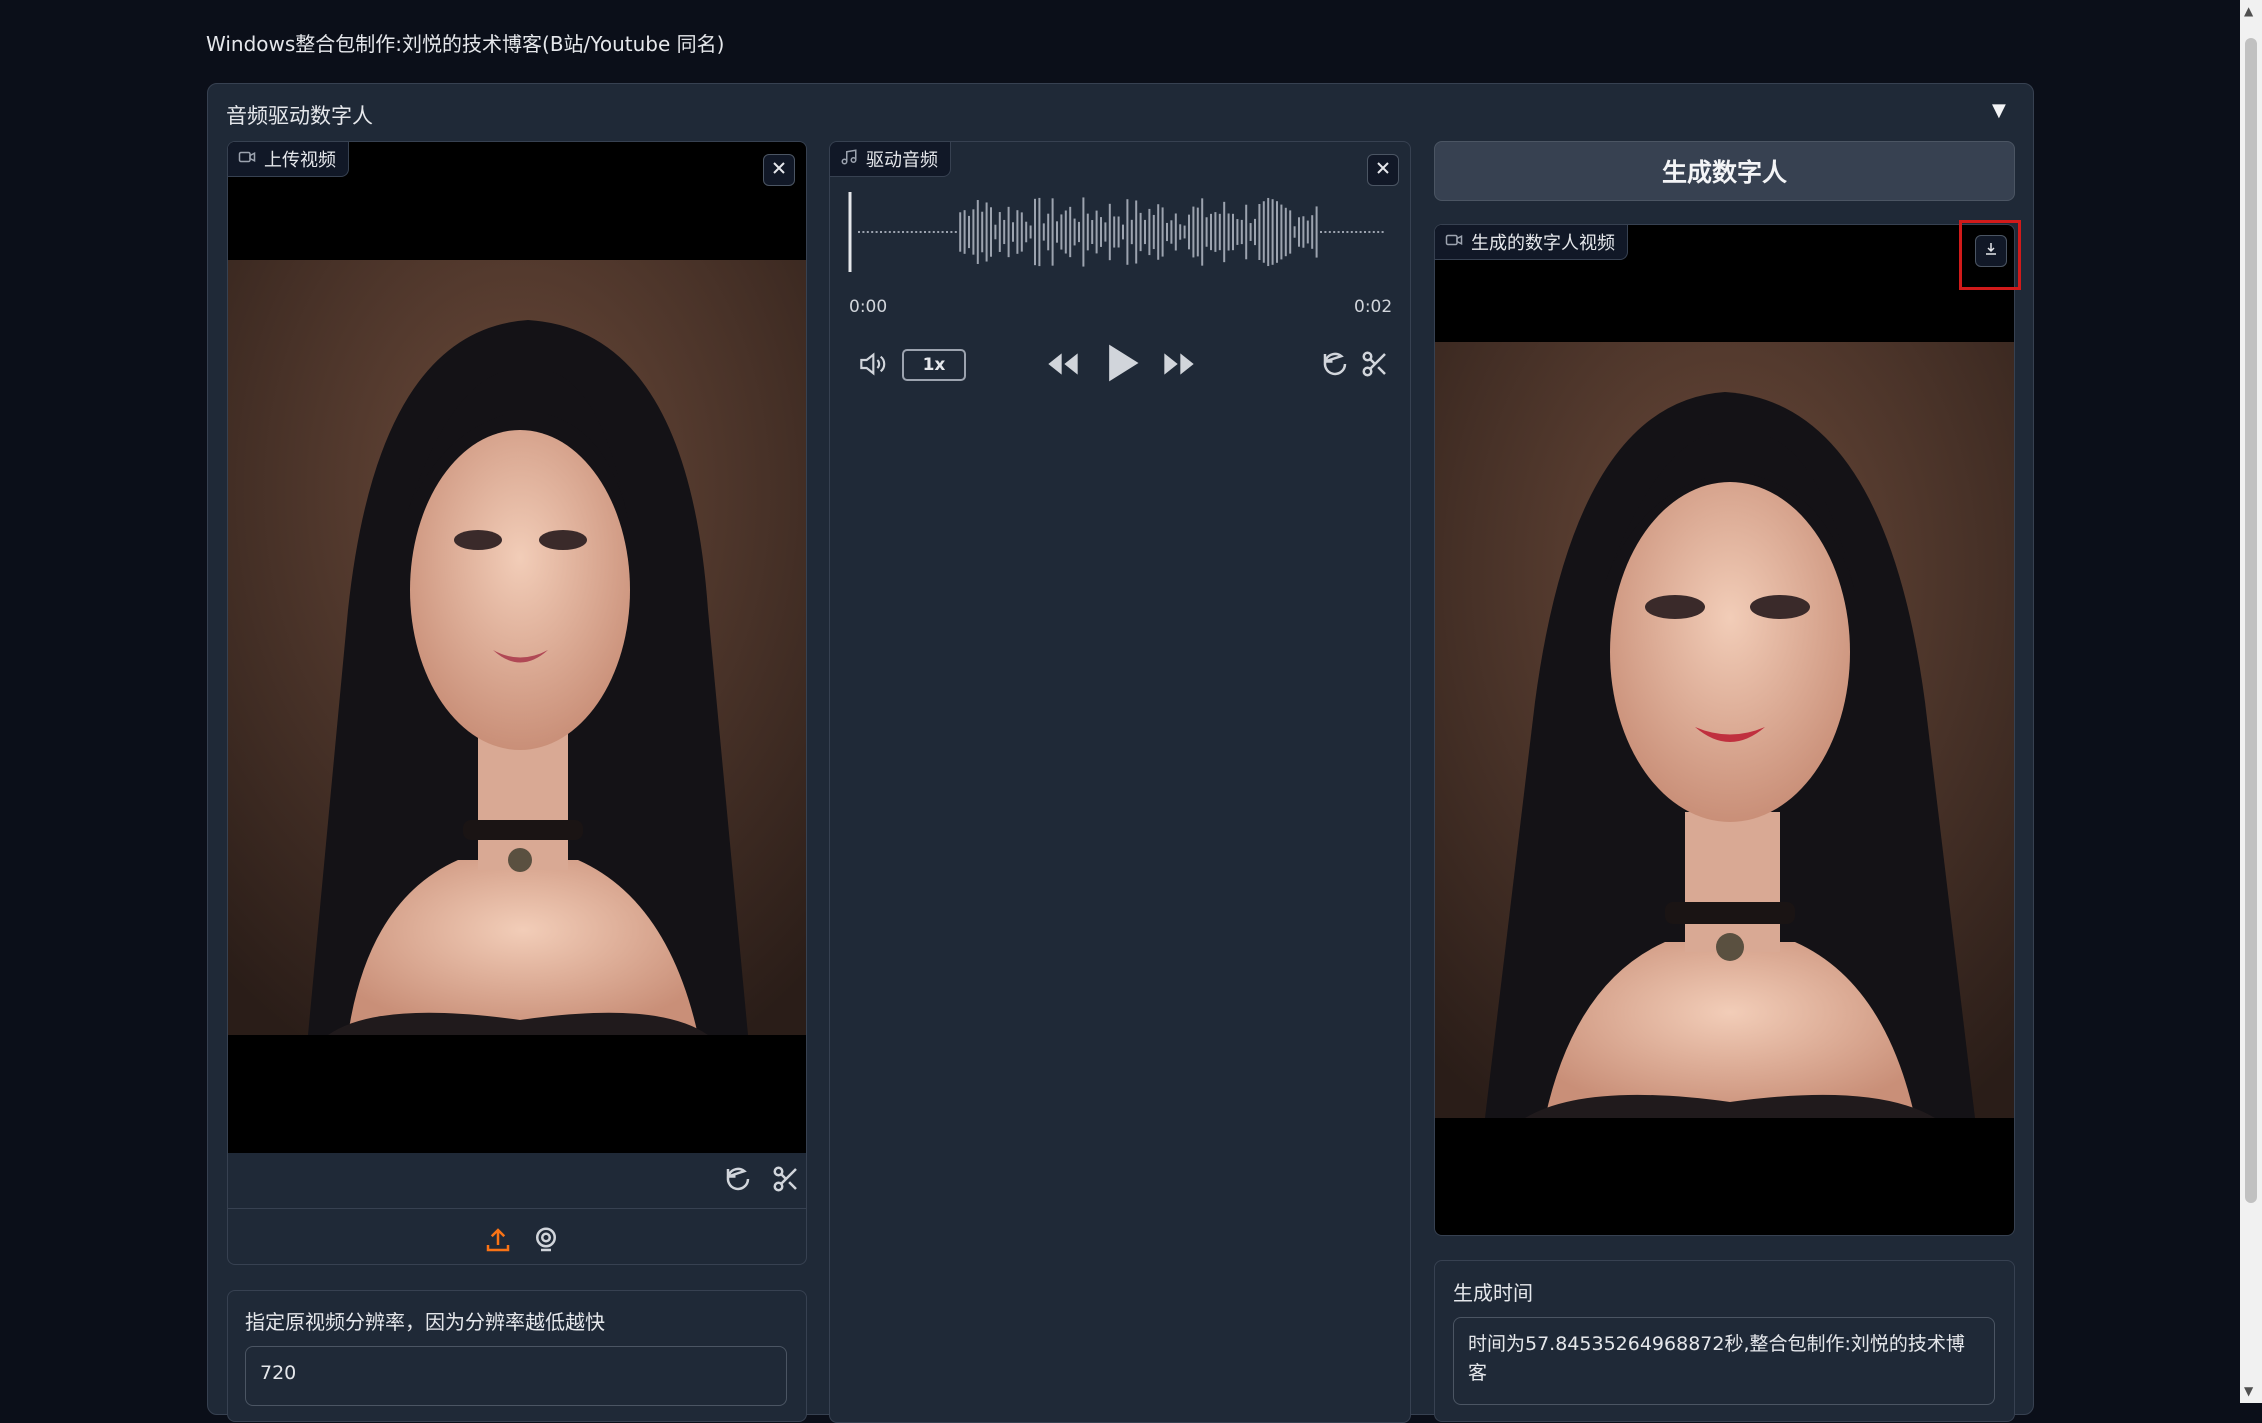  What do you see at coordinates (1118, 232) in the screenshot?
I see `audio-waveform` at bounding box center [1118, 232].